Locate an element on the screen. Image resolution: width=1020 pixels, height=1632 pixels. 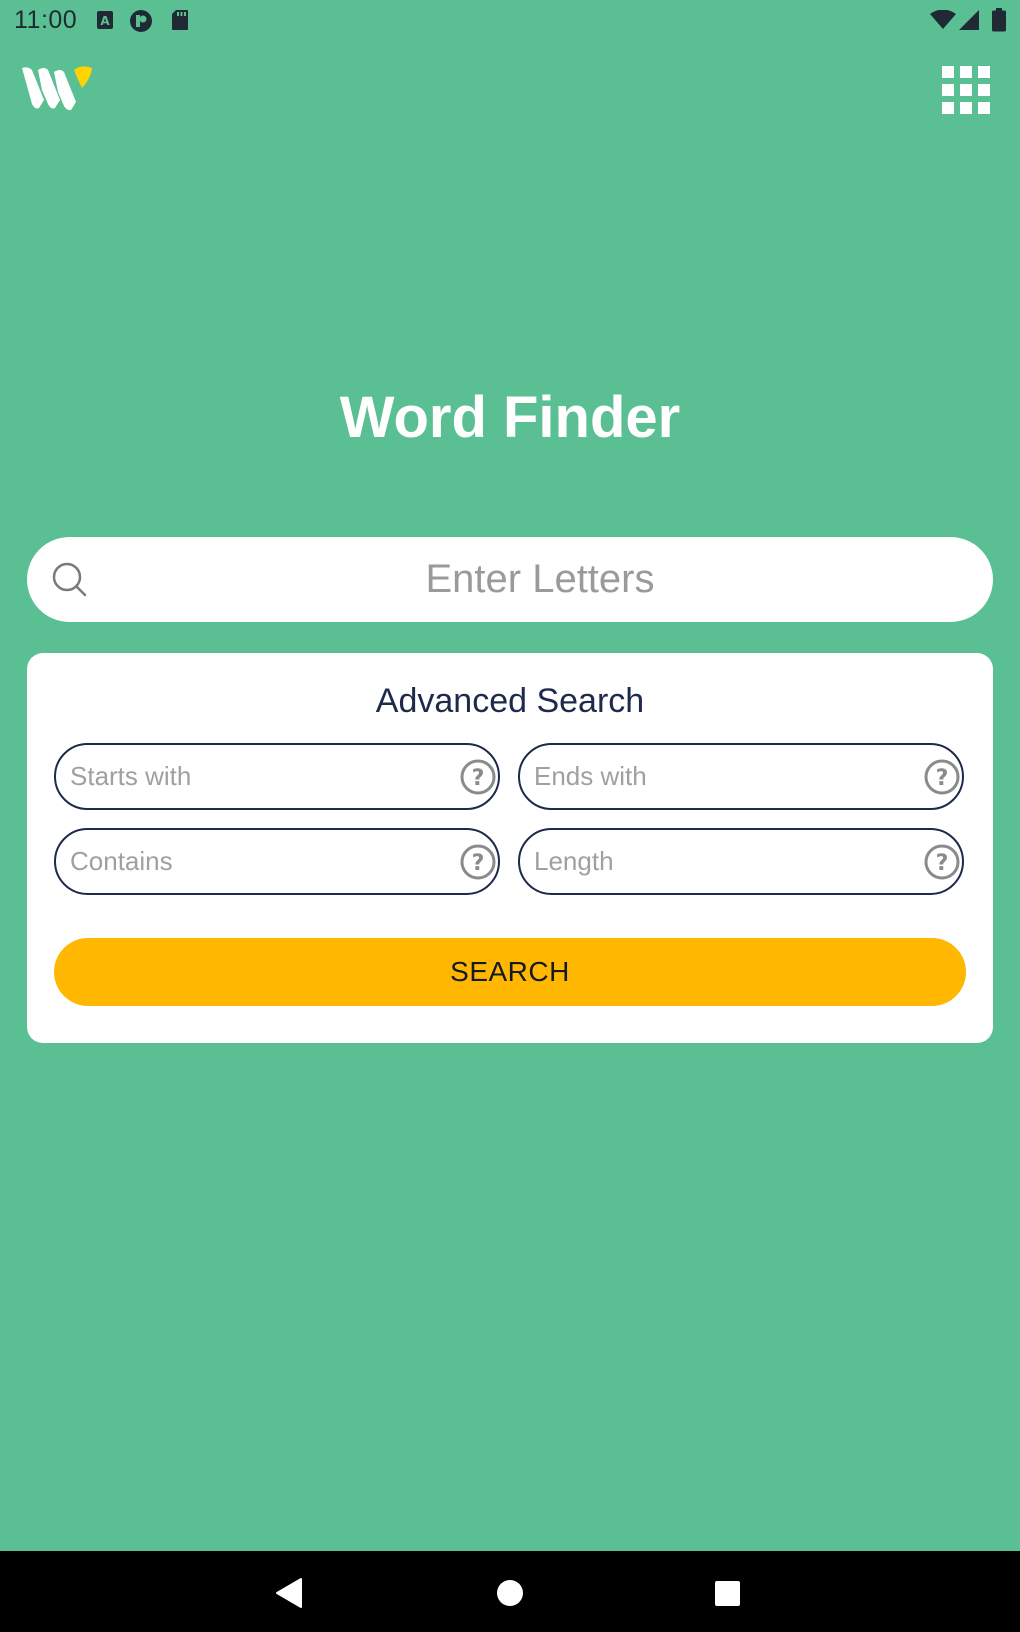
apps-grid-icon is located at coordinates (966, 90).